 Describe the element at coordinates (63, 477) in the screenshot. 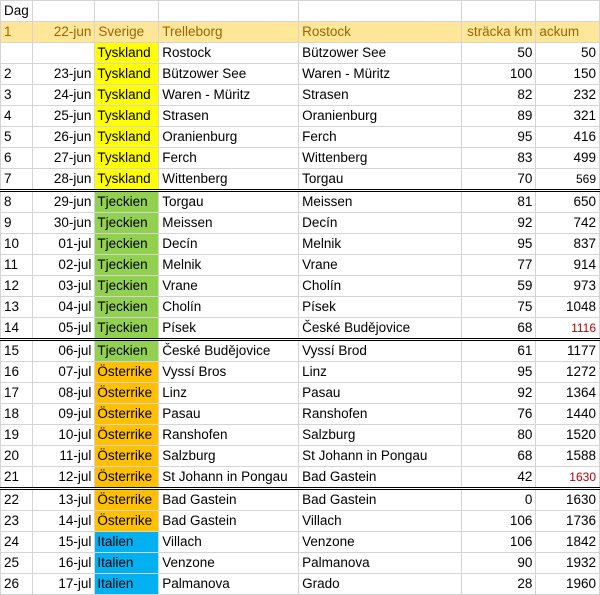

I see `cell-date: 12-jul` at that location.